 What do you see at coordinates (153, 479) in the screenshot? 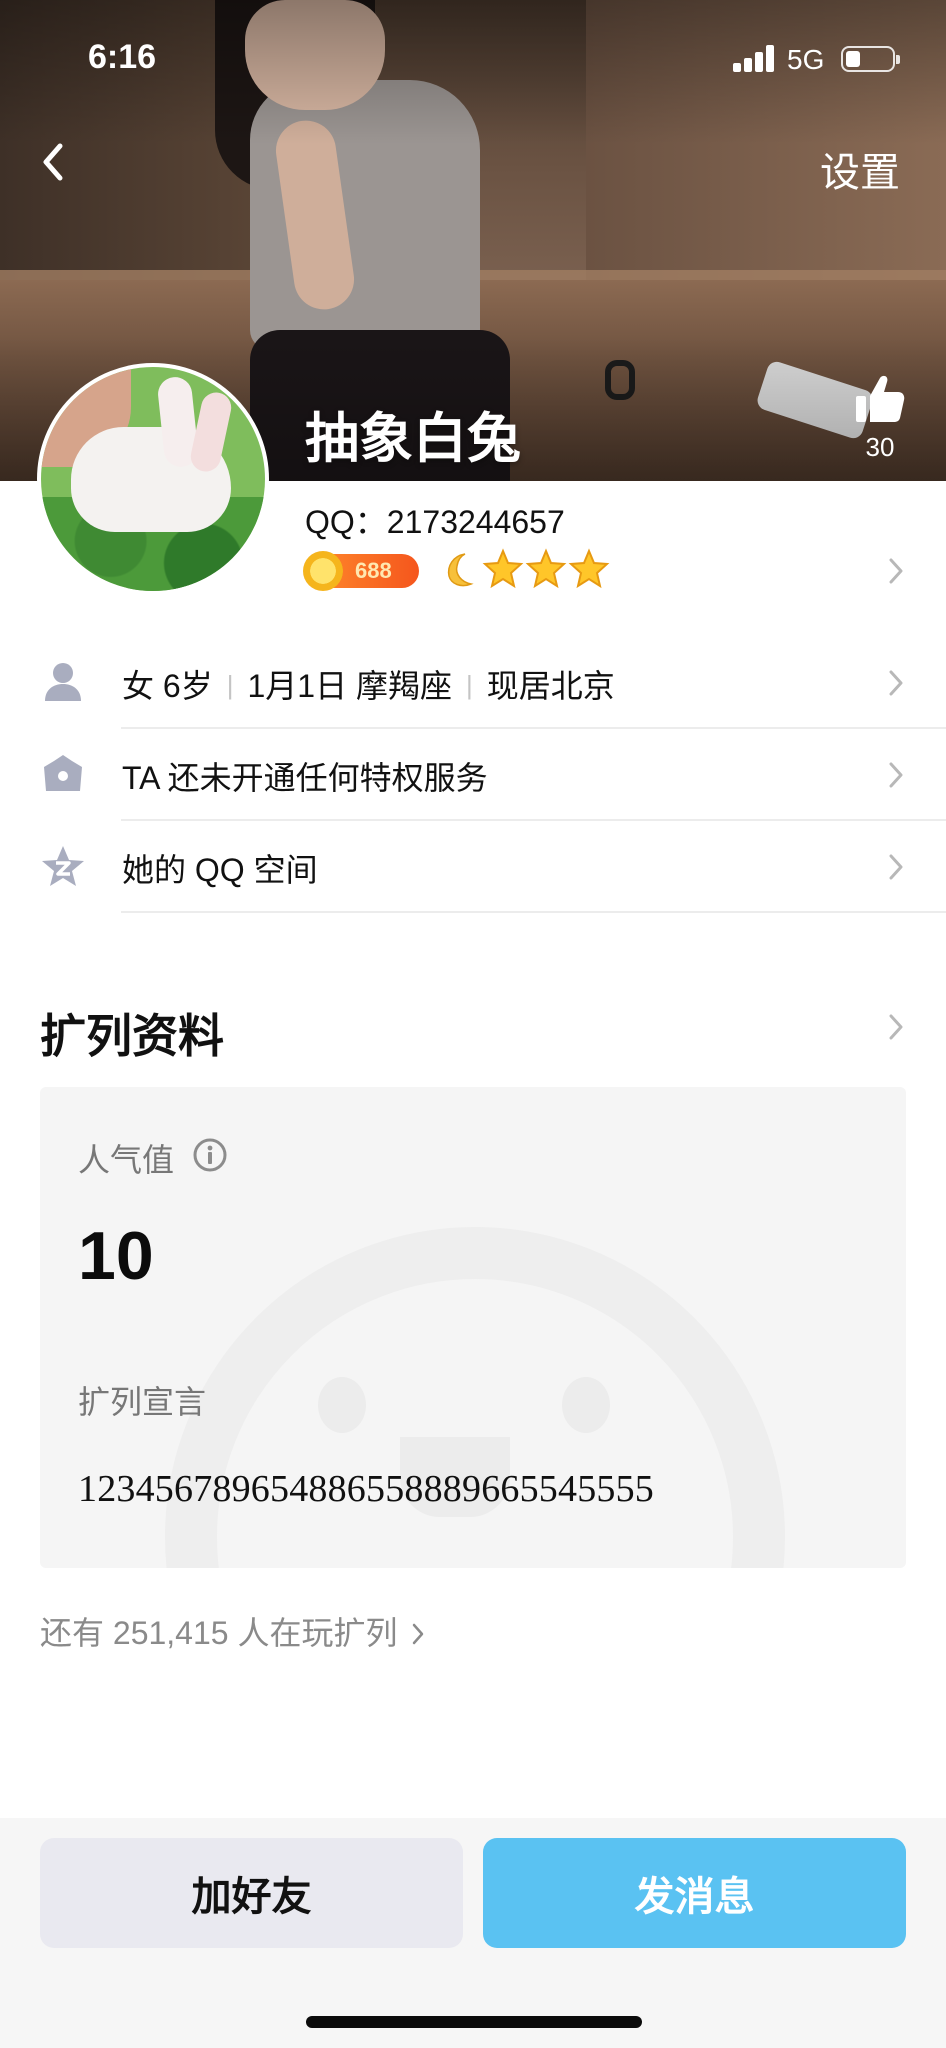
I see `avatar` at bounding box center [153, 479].